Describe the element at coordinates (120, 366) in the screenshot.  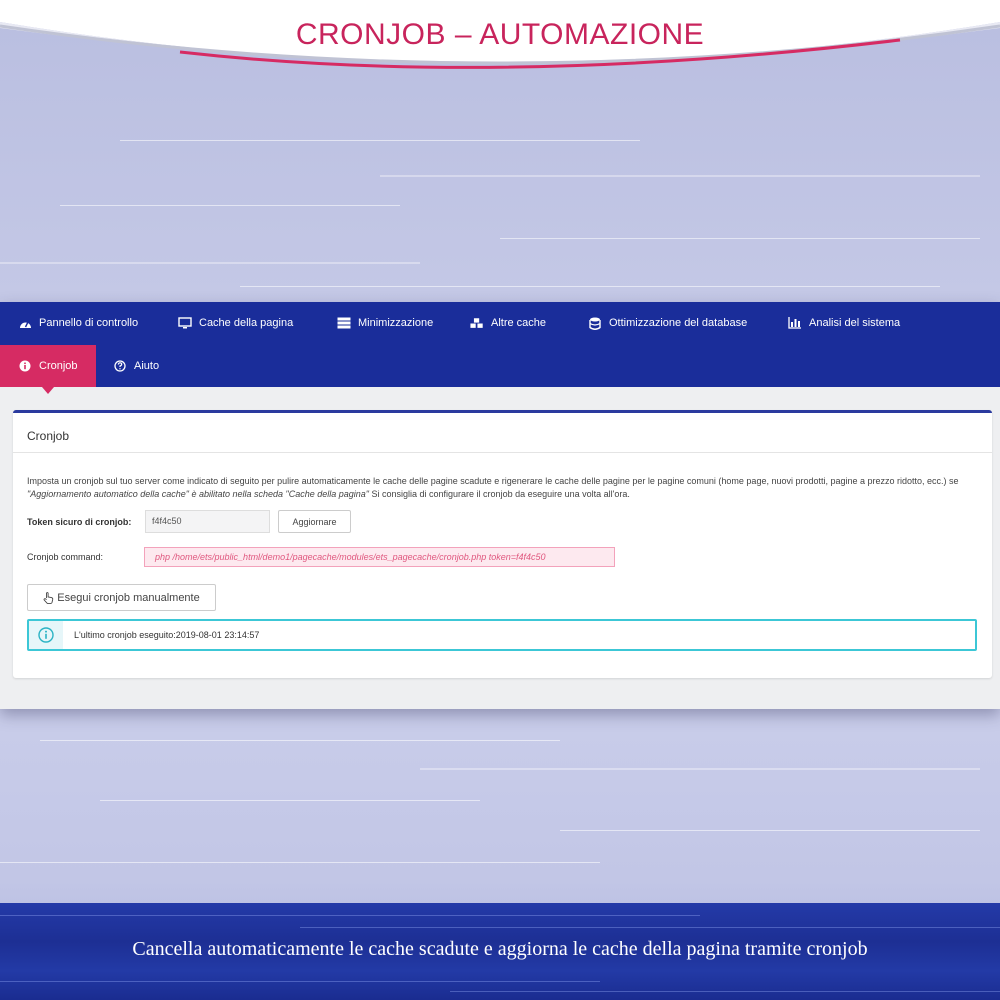
I see `question-circle-icon` at that location.